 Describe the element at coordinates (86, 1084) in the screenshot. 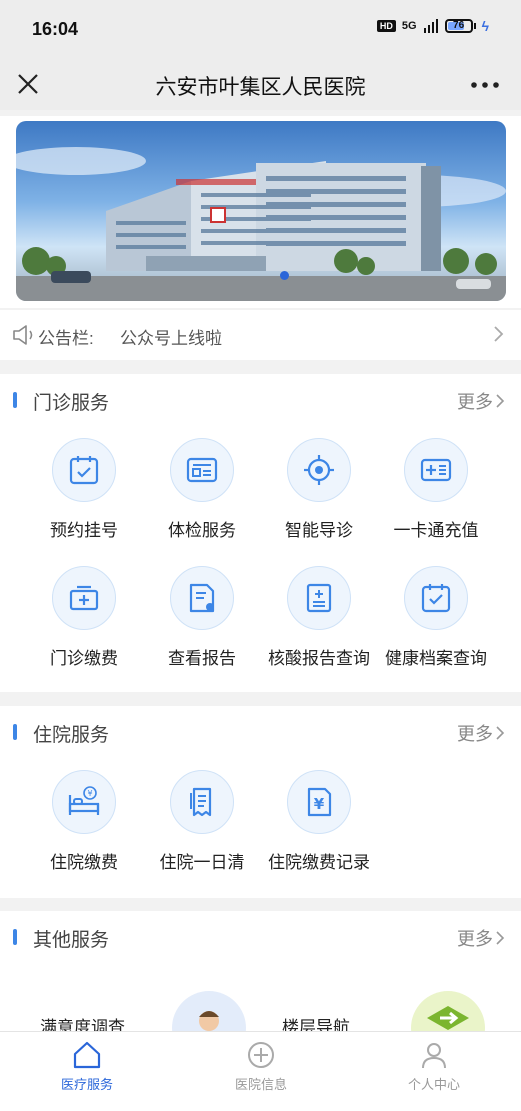

I see `tab-label: 医疗服务` at that location.